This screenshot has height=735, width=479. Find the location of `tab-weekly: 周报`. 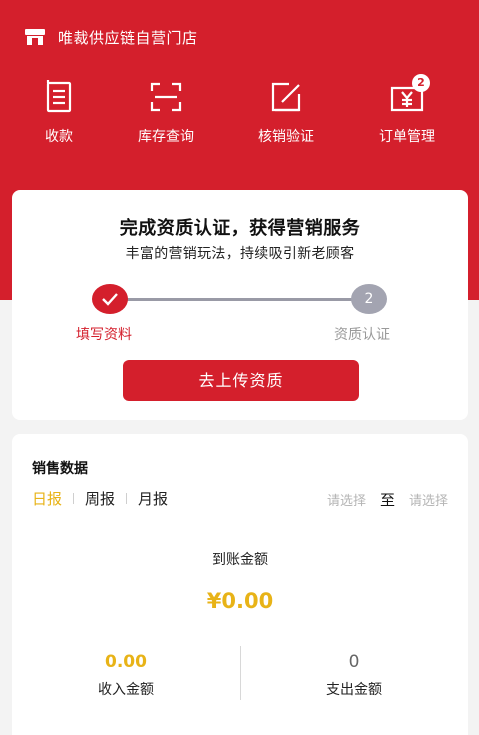

tab-weekly: 周报 is located at coordinates (100, 498).